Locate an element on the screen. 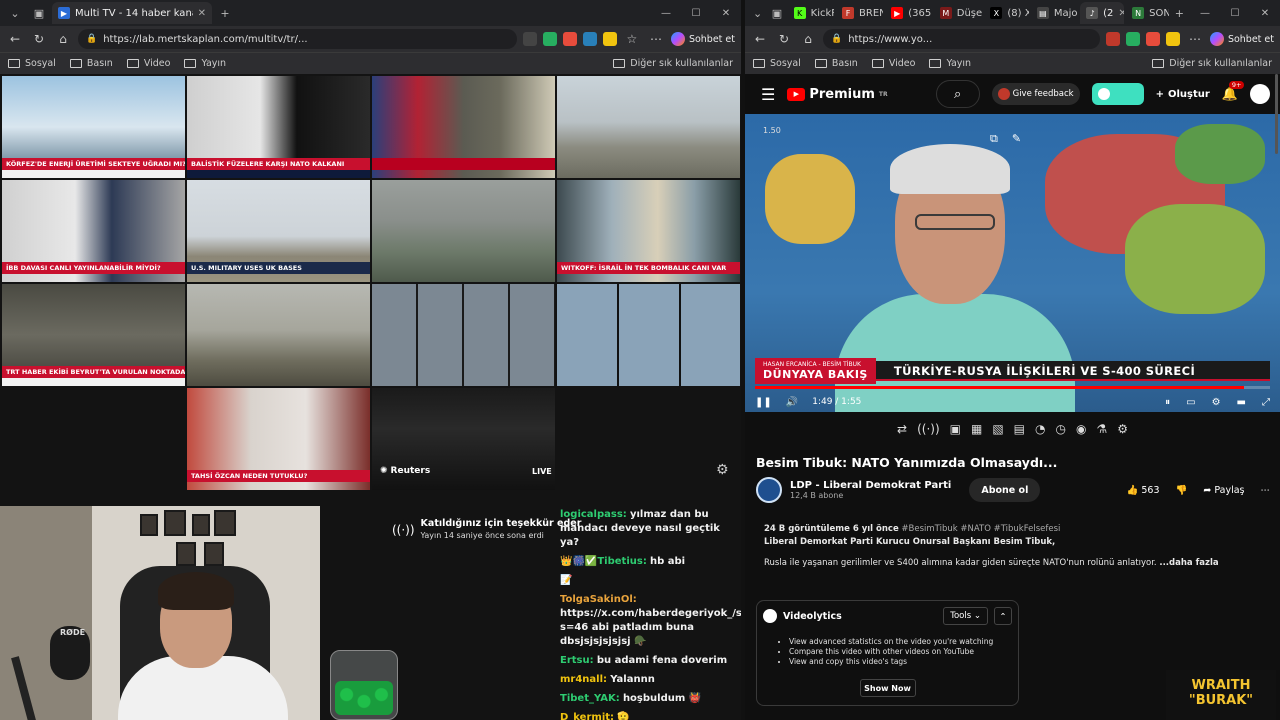 Image resolution: width=1280 pixels, height=720 pixels. film-icon: ▦ is located at coordinates (976, 429).